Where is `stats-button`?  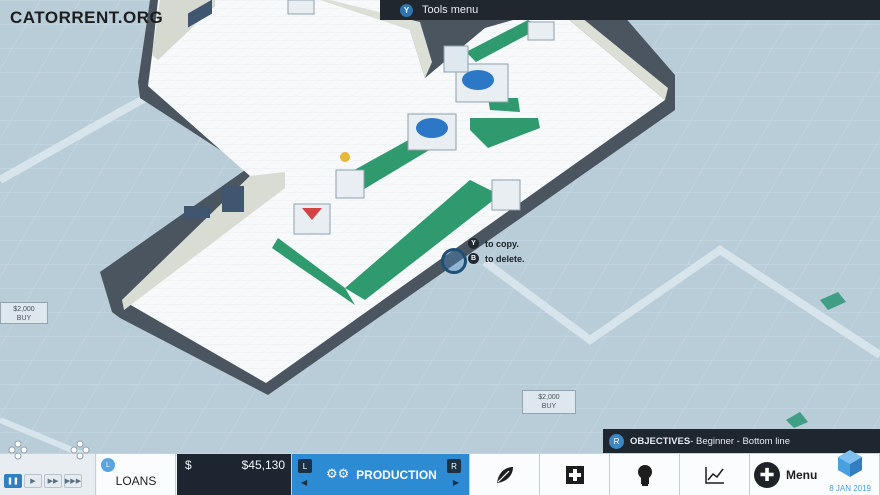
stats-button is located at coordinates (715, 474).